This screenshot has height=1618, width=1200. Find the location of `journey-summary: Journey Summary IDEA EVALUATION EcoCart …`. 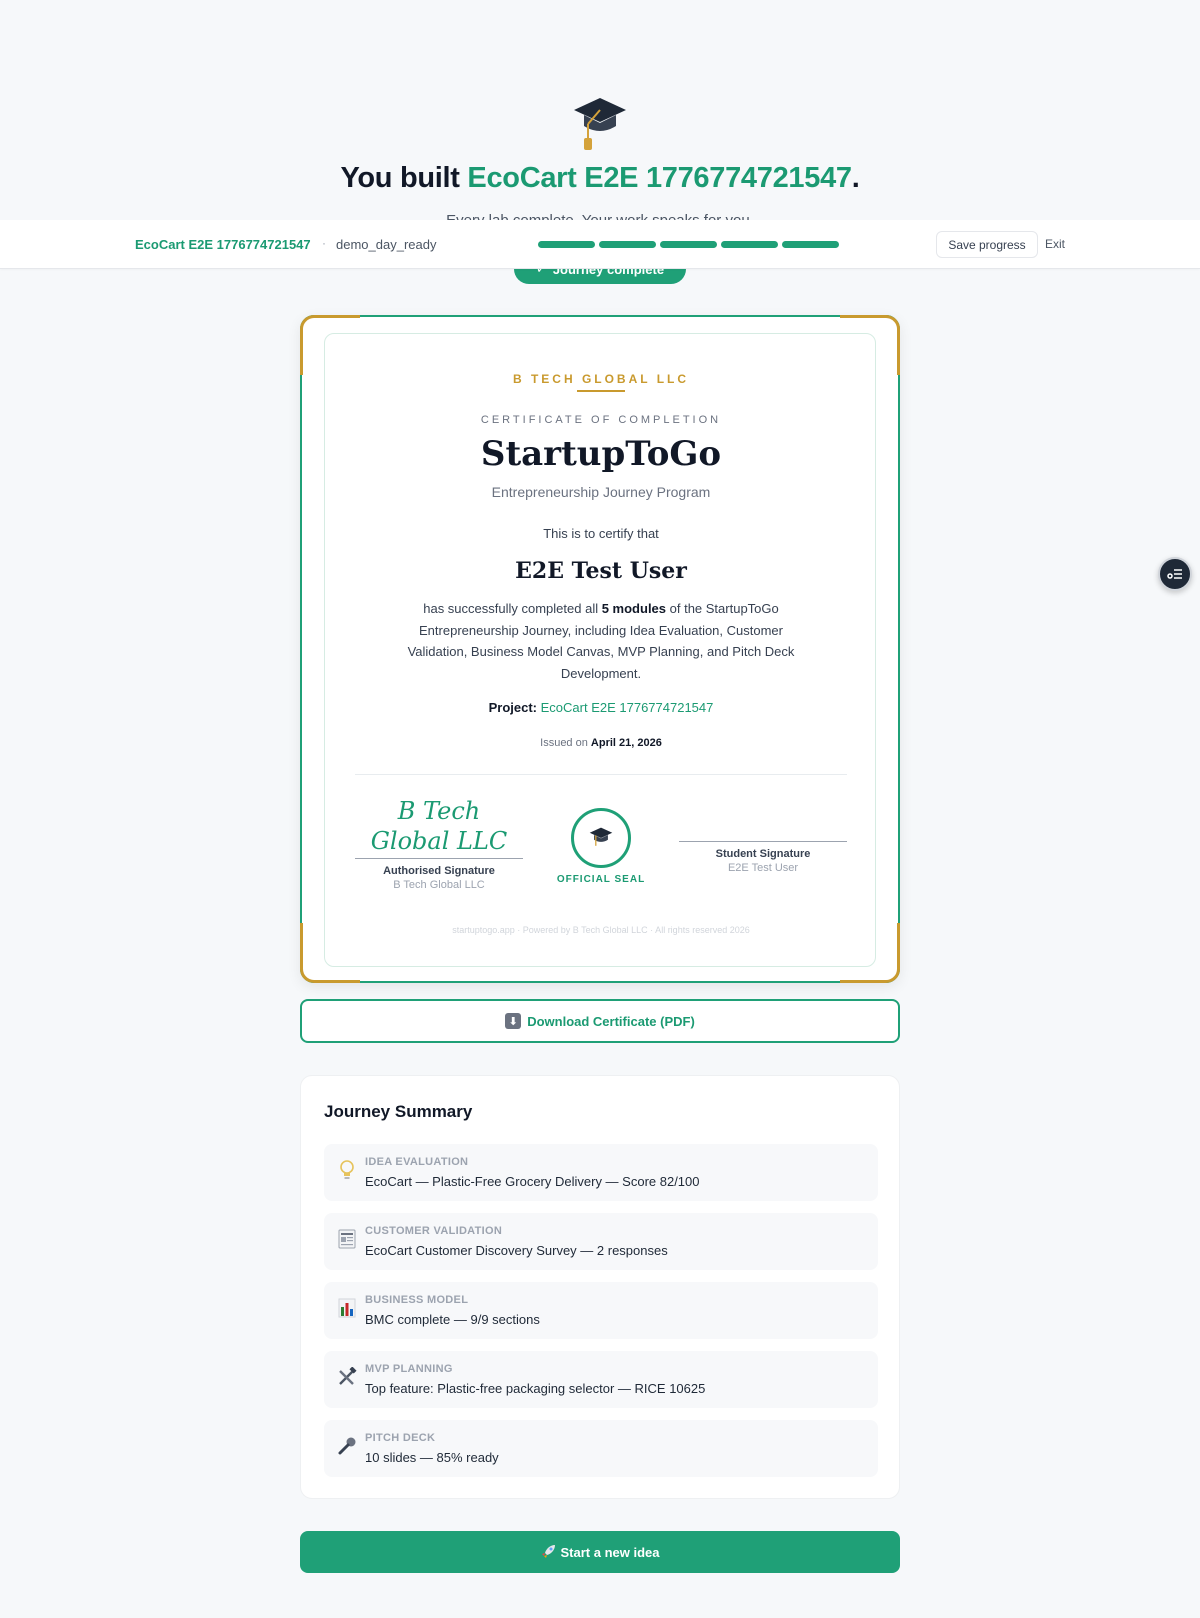

journey-summary: Journey Summary IDEA EVALUATION EcoCart … is located at coordinates (600, 1287).